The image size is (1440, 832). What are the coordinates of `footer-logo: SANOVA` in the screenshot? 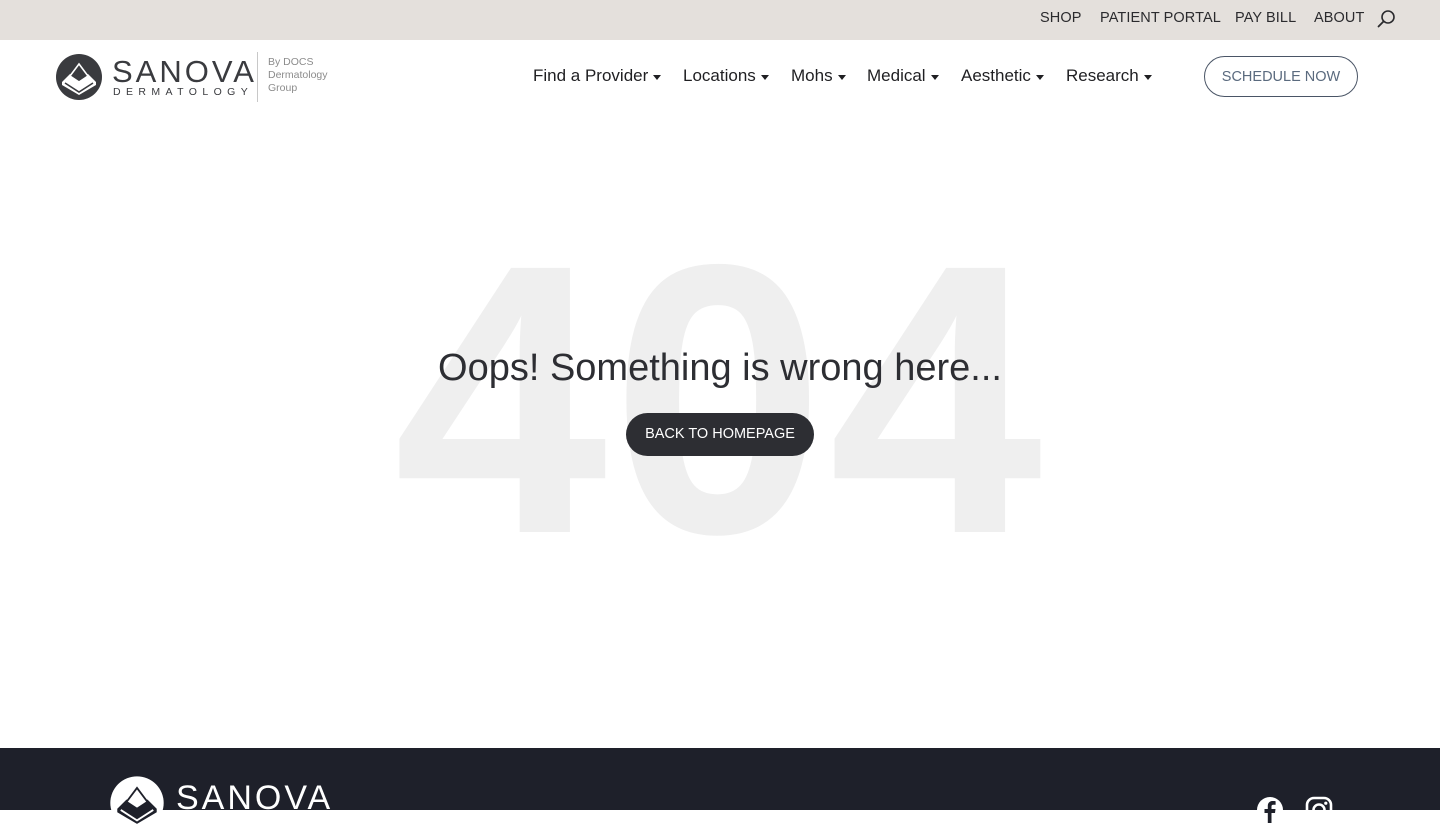 It's located at (238, 802).